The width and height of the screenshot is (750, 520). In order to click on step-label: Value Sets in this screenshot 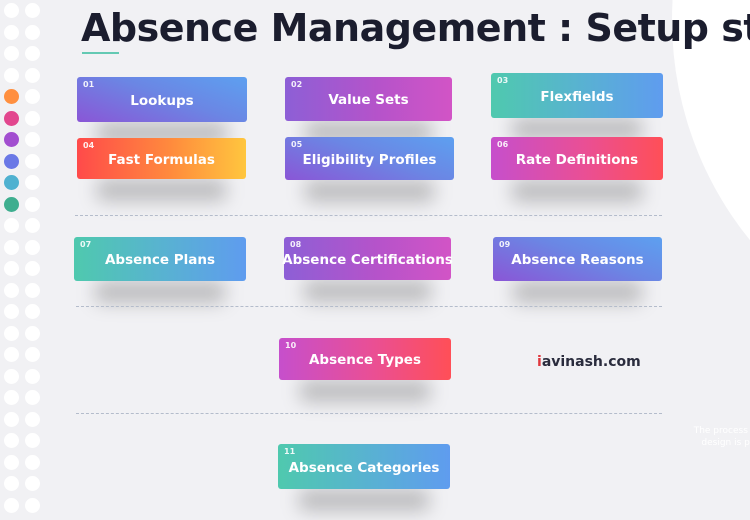, I will do `click(368, 100)`.